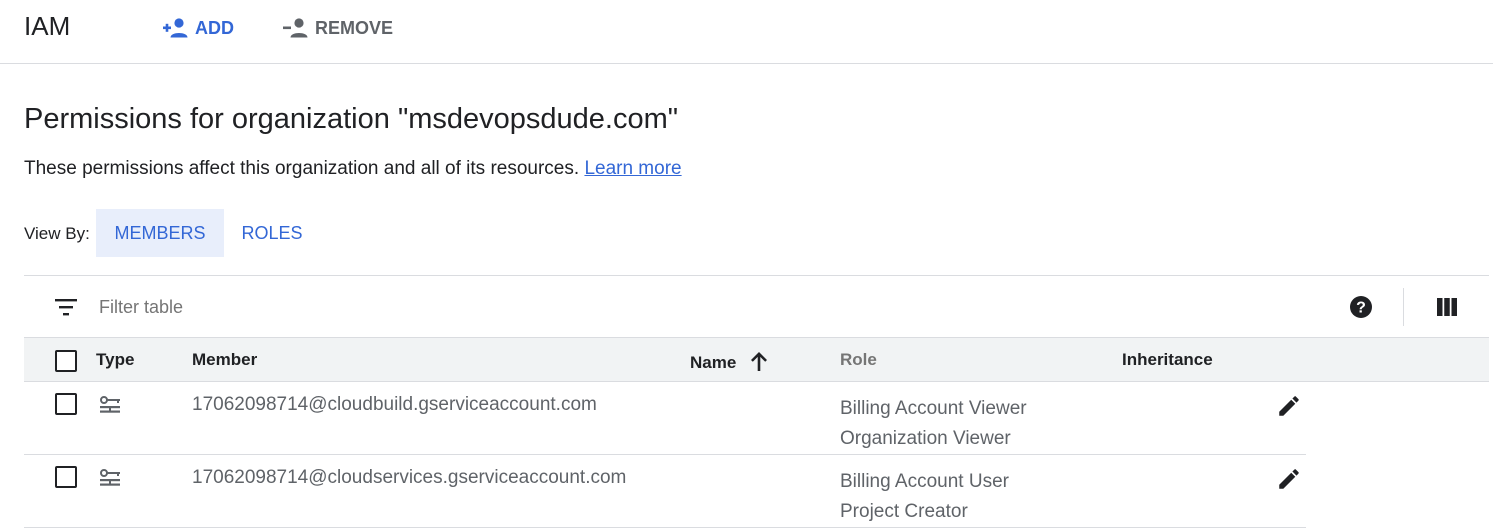 This screenshot has height=530, width=1493. I want to click on learn-more-link: Learn more, so click(632, 168).